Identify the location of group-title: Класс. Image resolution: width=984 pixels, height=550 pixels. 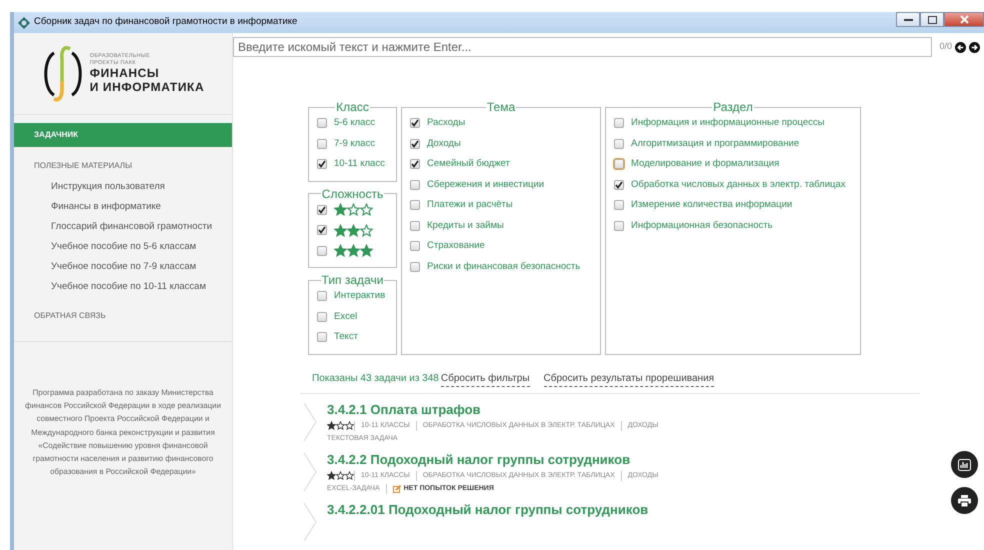
(352, 107).